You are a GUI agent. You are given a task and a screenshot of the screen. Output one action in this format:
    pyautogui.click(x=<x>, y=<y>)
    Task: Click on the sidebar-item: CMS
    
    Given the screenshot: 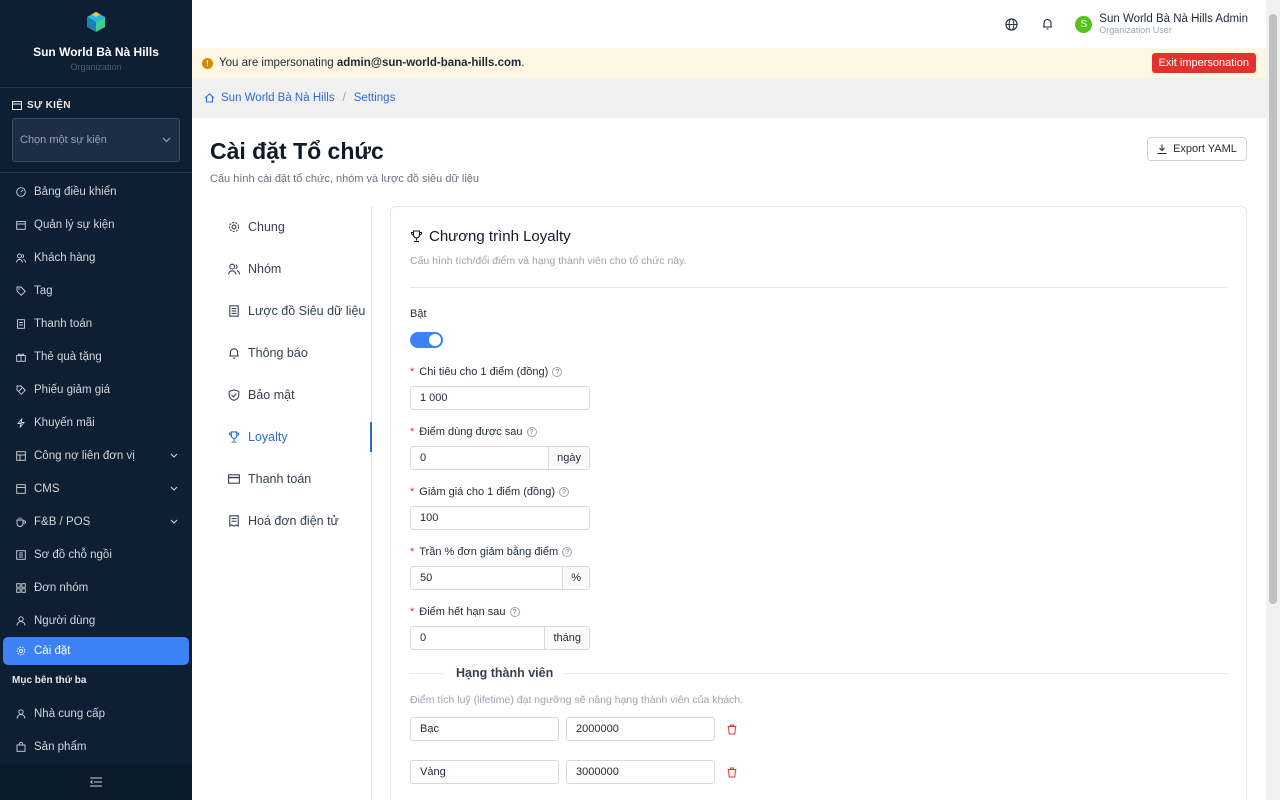 What is the action you would take?
    pyautogui.click(x=96, y=488)
    